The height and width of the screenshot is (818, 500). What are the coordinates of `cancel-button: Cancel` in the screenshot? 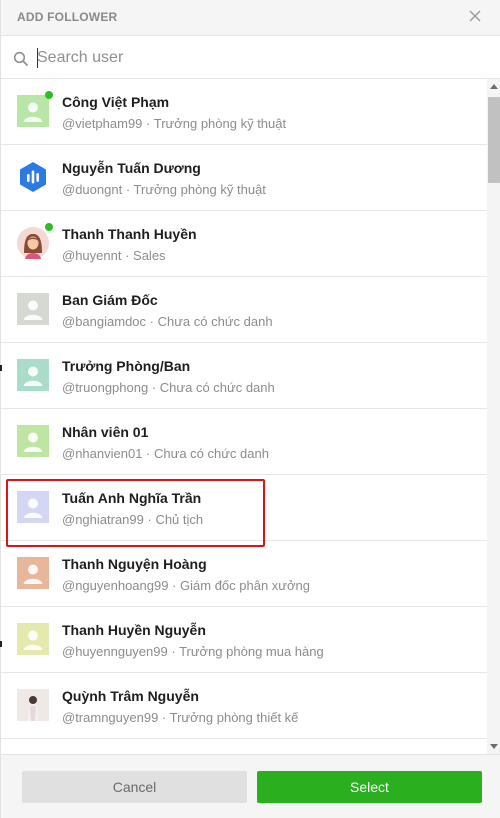 It's located at (134, 787).